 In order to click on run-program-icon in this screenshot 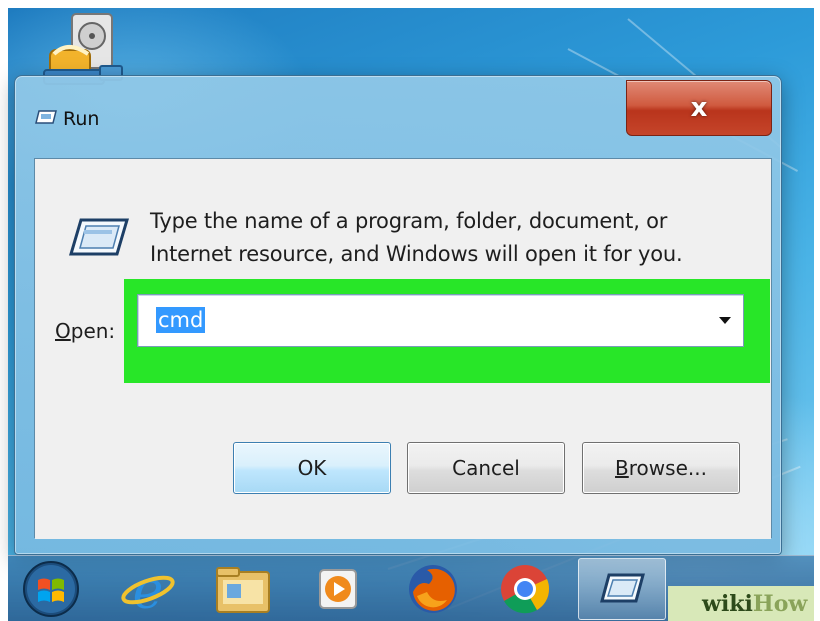, I will do `click(98, 237)`.